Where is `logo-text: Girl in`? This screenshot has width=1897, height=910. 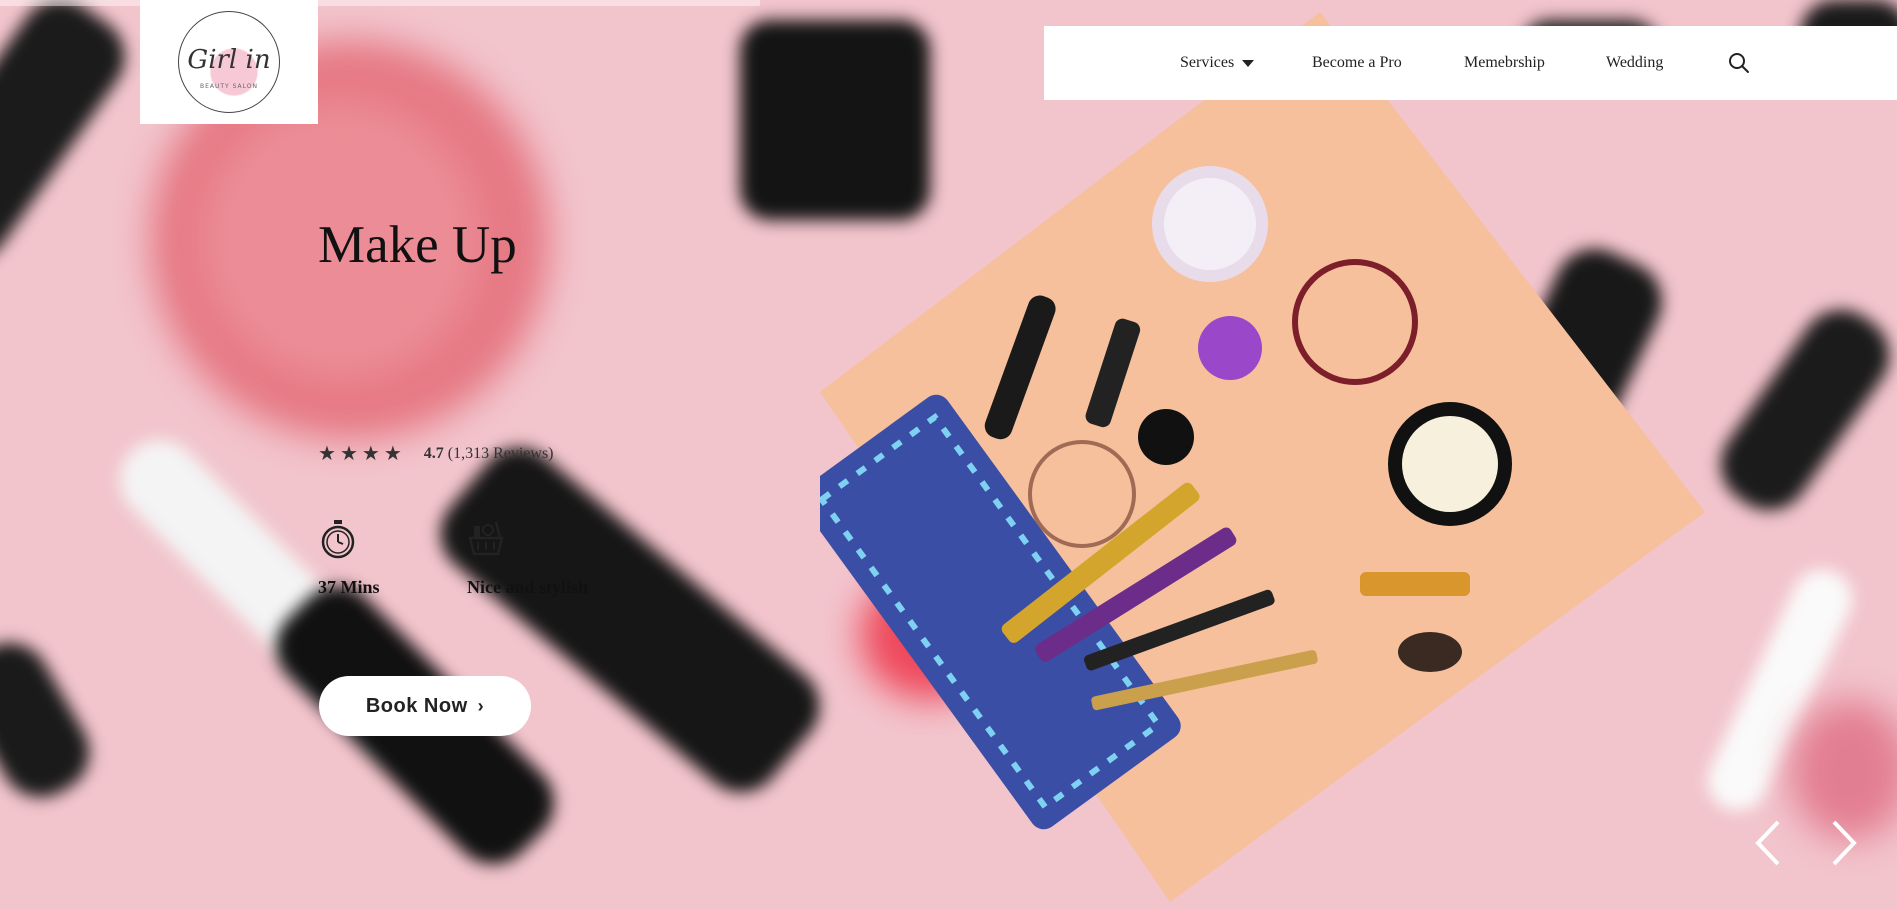 logo-text: Girl in is located at coordinates (229, 60).